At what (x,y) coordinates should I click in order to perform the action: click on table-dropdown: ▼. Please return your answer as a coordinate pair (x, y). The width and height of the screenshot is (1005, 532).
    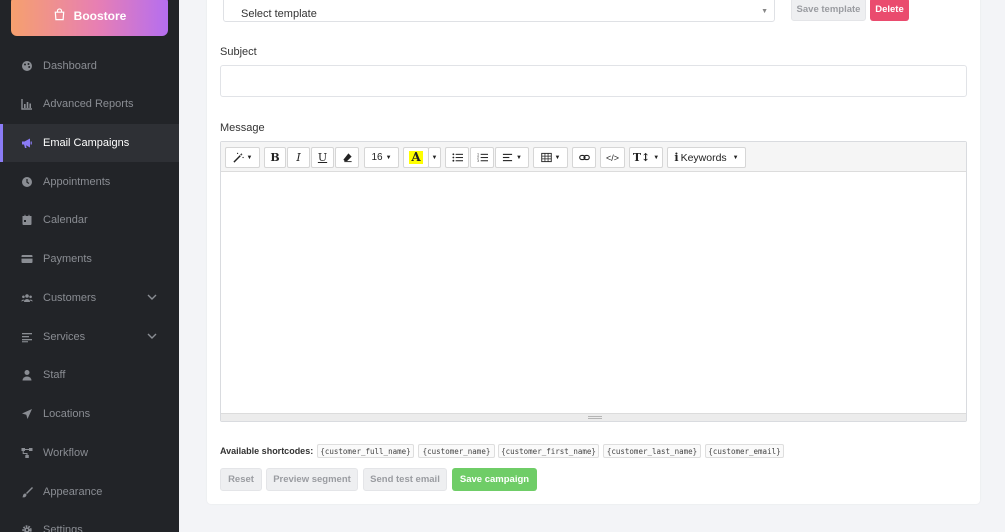
    Looking at the image, I should click on (550, 157).